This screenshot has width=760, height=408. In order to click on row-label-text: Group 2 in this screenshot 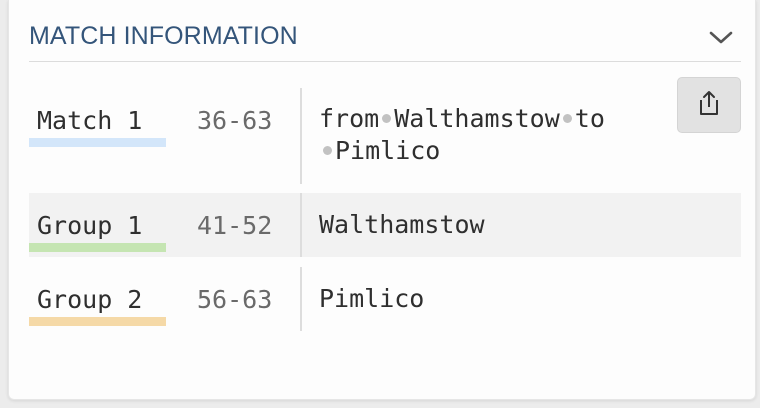, I will do `click(90, 299)`.